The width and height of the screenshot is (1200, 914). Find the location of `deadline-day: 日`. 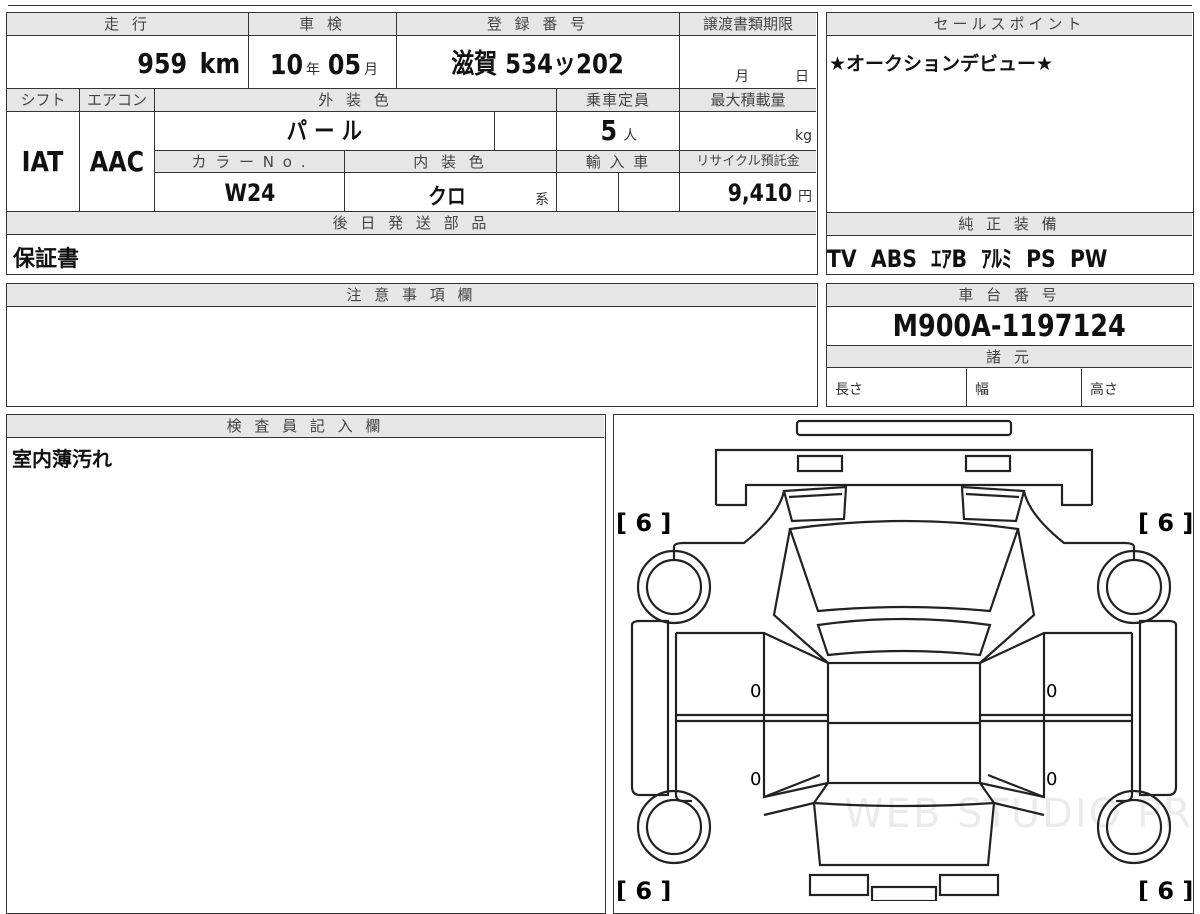

deadline-day: 日 is located at coordinates (802, 77).